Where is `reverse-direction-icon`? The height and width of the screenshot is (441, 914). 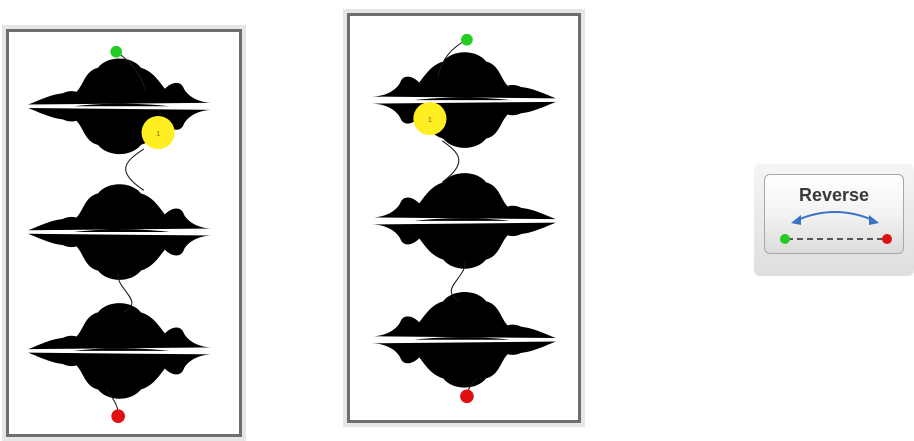
reverse-direction-icon is located at coordinates (836, 227).